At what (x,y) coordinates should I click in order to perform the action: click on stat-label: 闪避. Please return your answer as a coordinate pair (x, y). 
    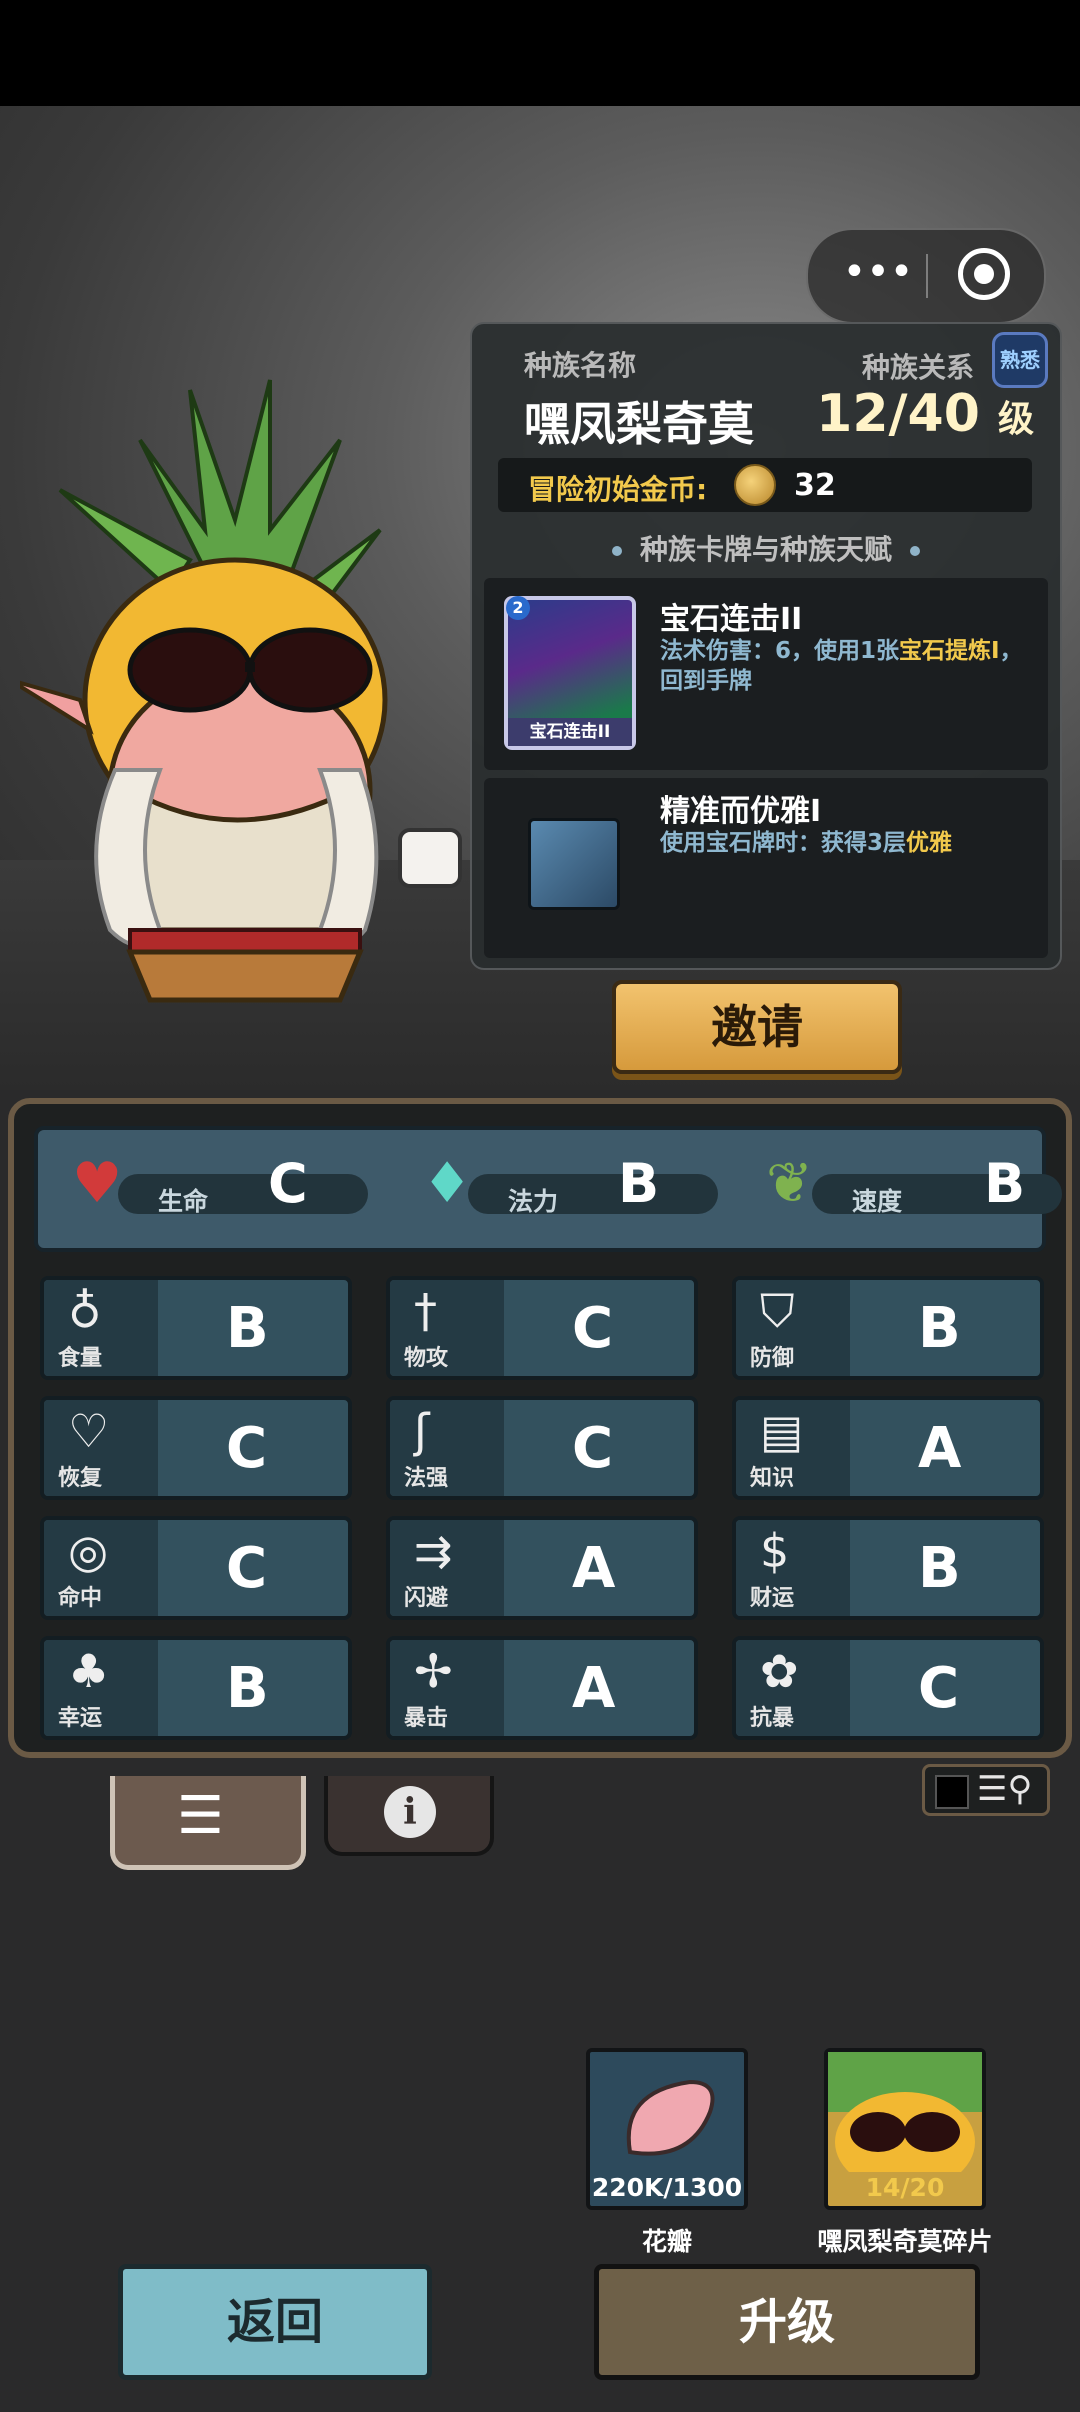
    Looking at the image, I should click on (426, 1598).